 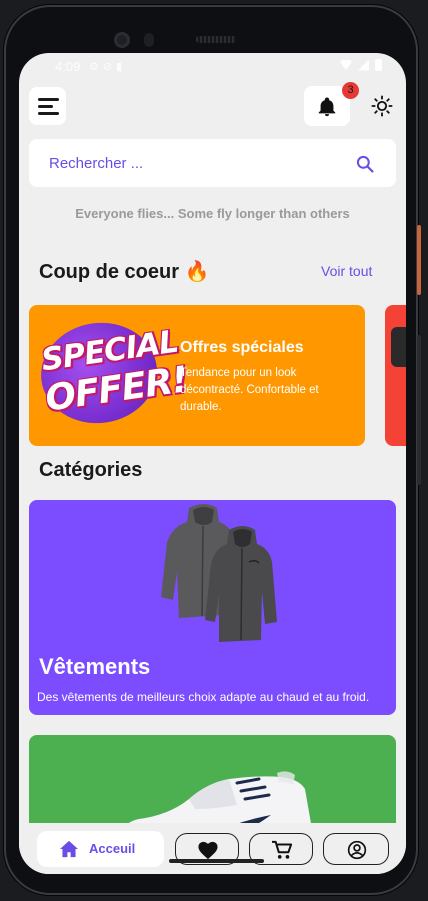 I want to click on status-time: 4:09, so click(x=68, y=66).